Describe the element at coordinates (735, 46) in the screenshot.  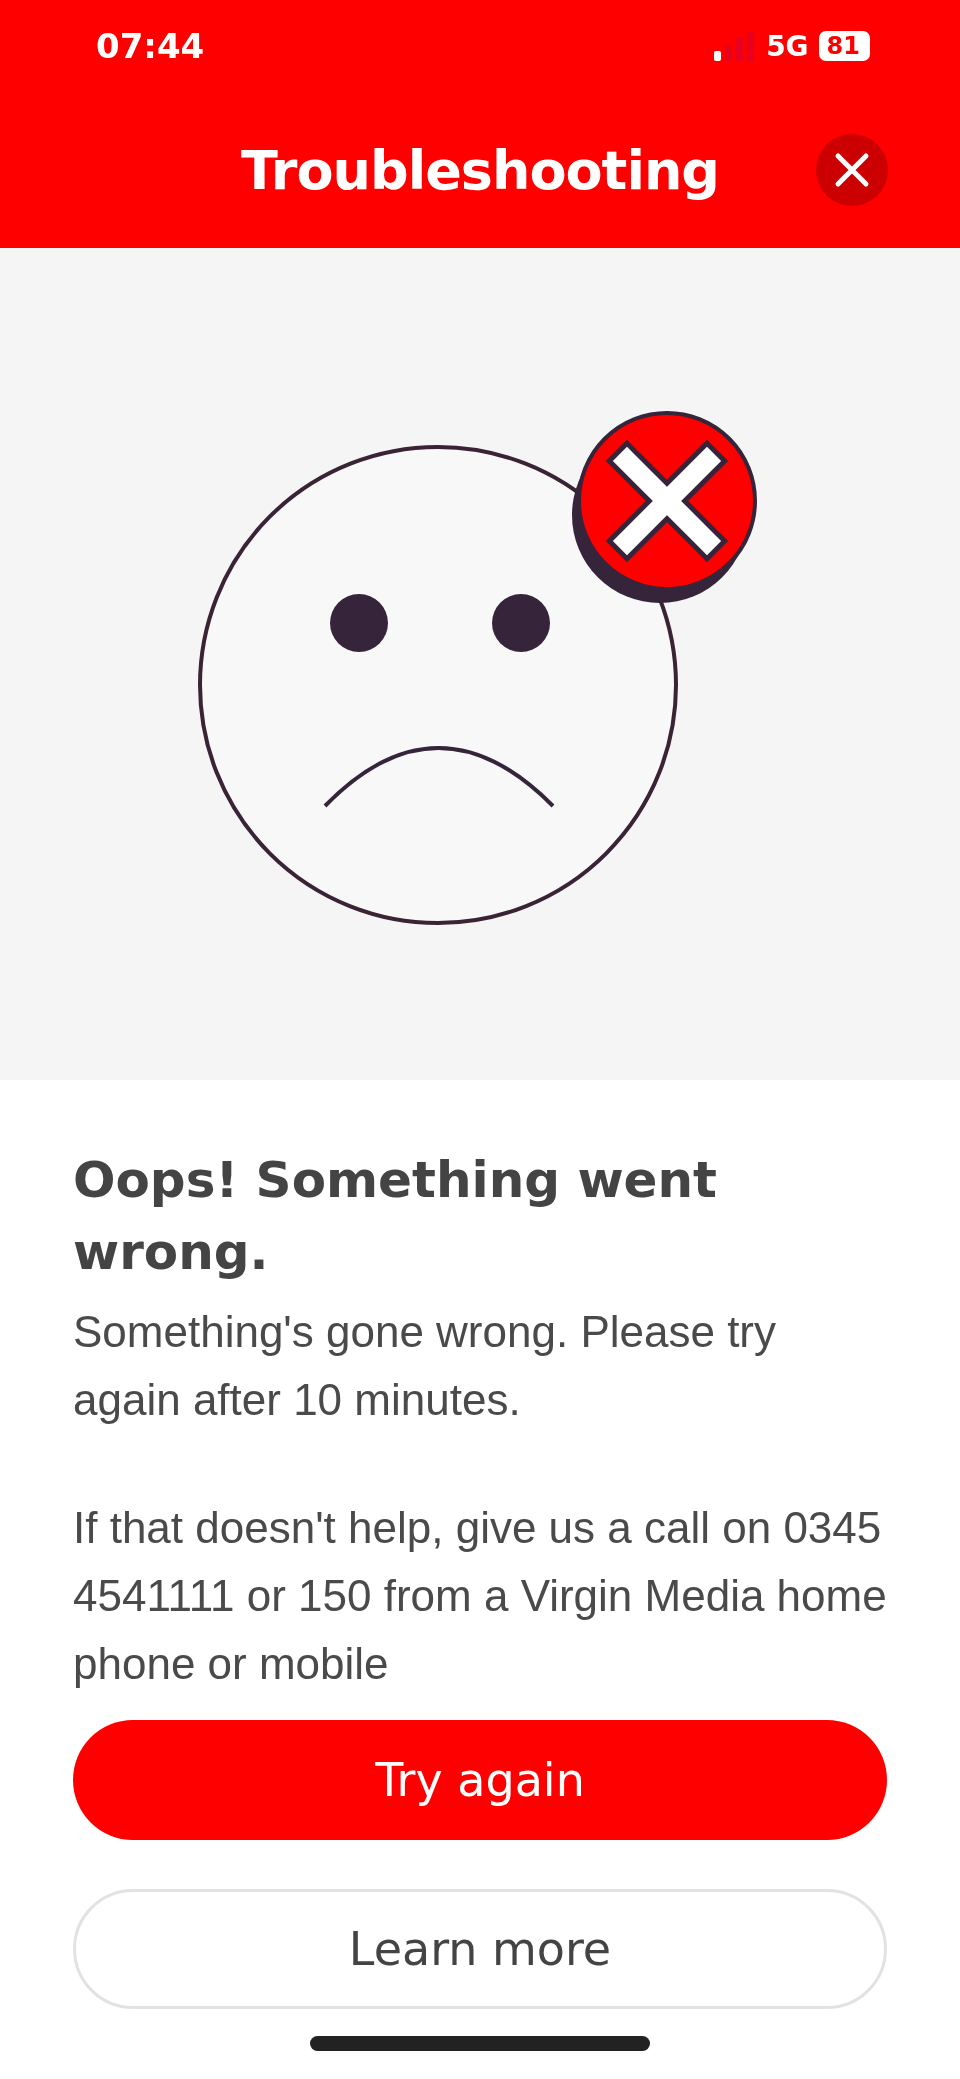
I see `signal-icon` at that location.